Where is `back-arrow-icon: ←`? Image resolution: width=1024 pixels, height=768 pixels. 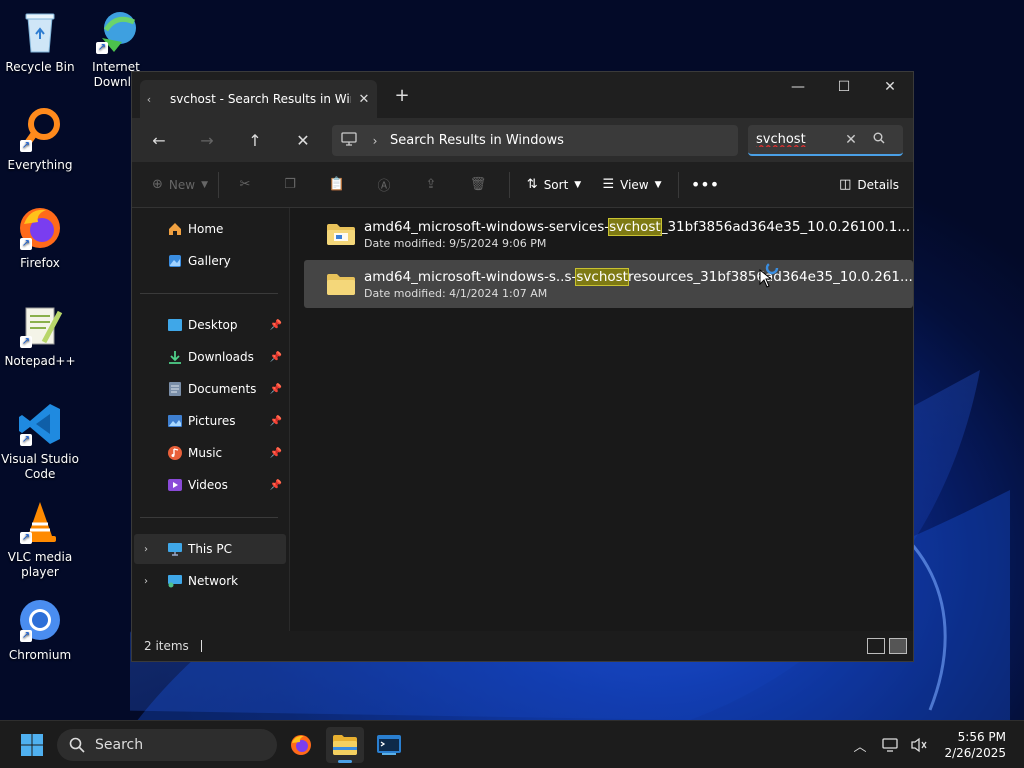 back-arrow-icon: ← is located at coordinates (159, 140).